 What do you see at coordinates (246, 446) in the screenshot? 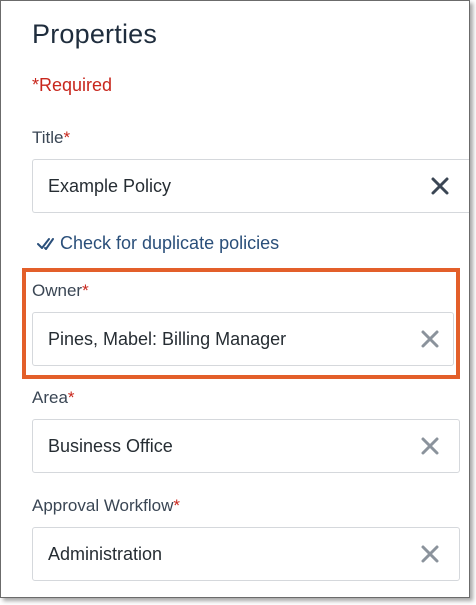
I see `area-field: Business Office` at bounding box center [246, 446].